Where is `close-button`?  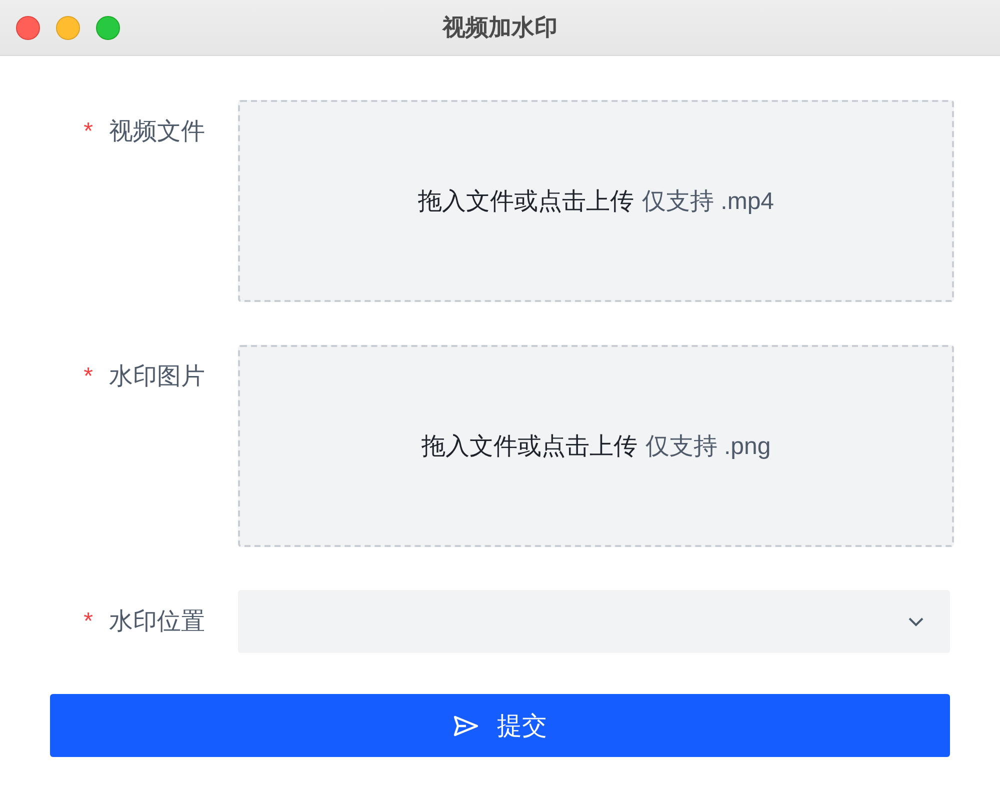
close-button is located at coordinates (28, 28).